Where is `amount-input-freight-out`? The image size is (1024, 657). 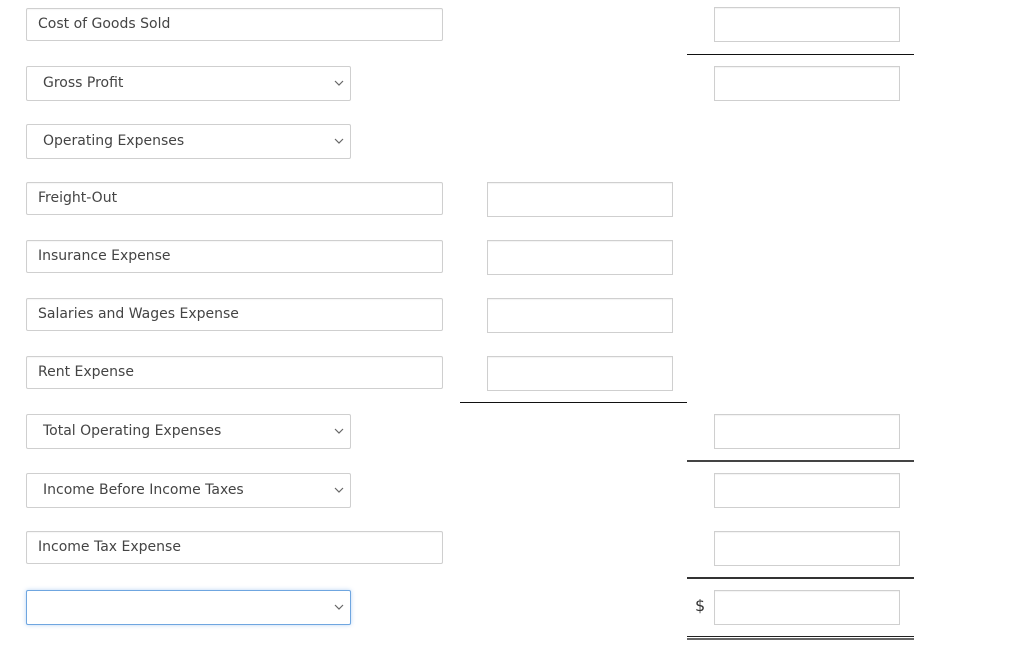
amount-input-freight-out is located at coordinates (580, 199).